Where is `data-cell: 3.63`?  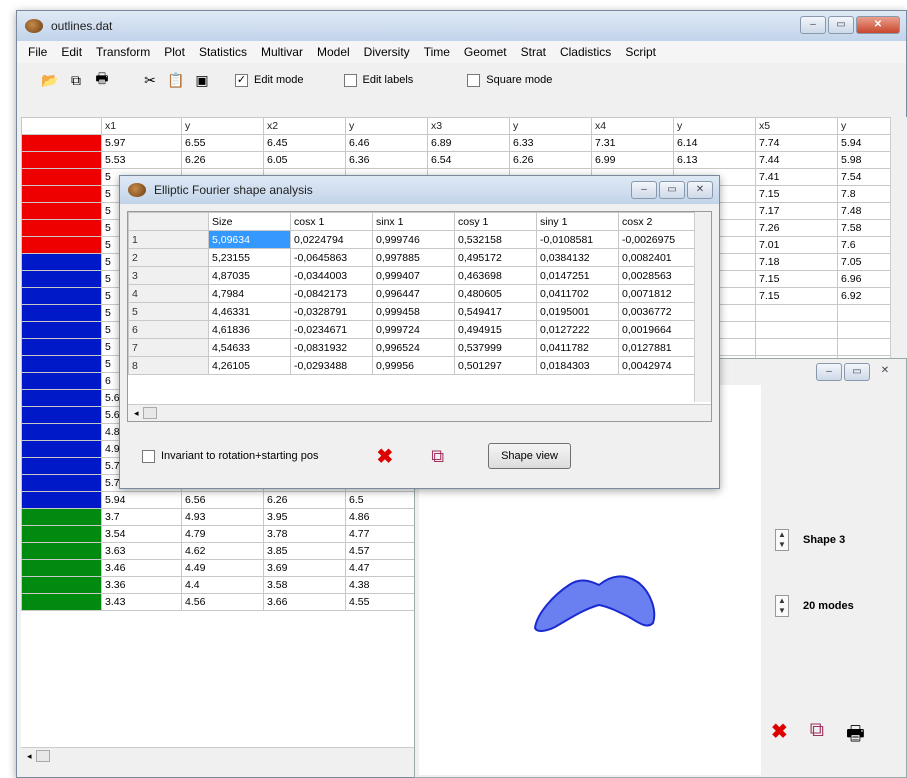
data-cell: 3.63 is located at coordinates (141, 551).